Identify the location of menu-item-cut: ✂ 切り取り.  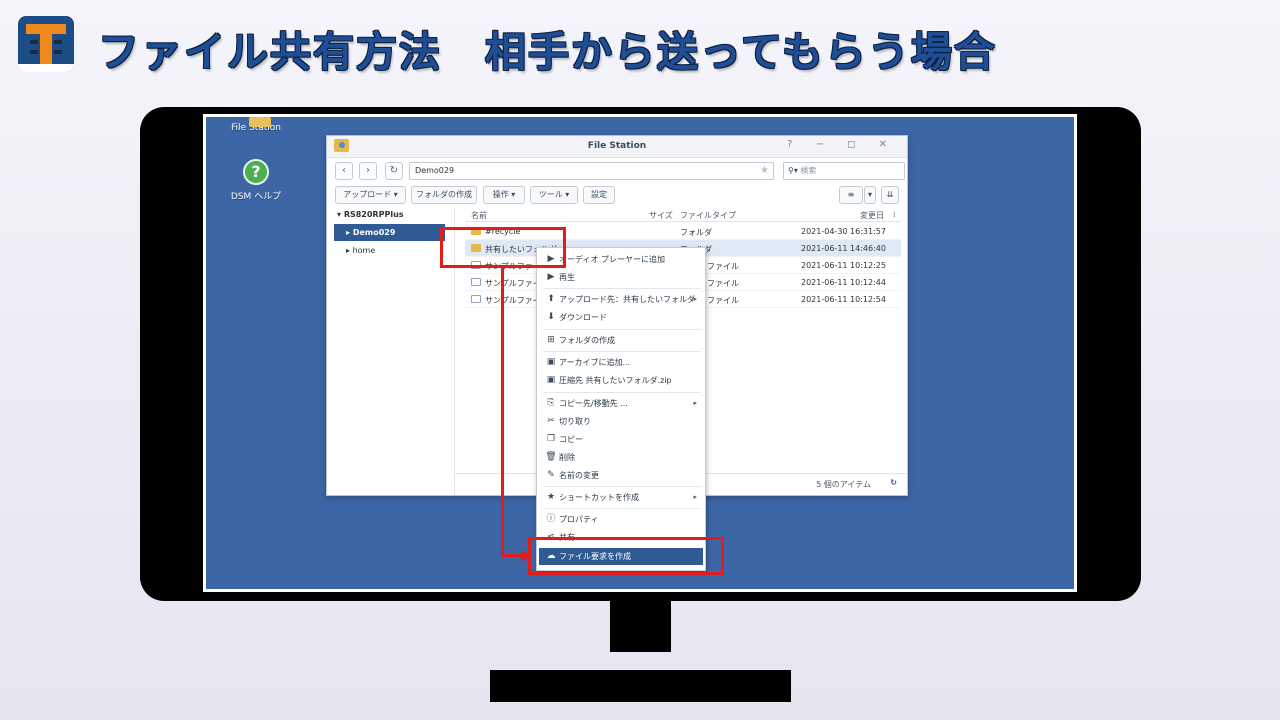
(621, 421).